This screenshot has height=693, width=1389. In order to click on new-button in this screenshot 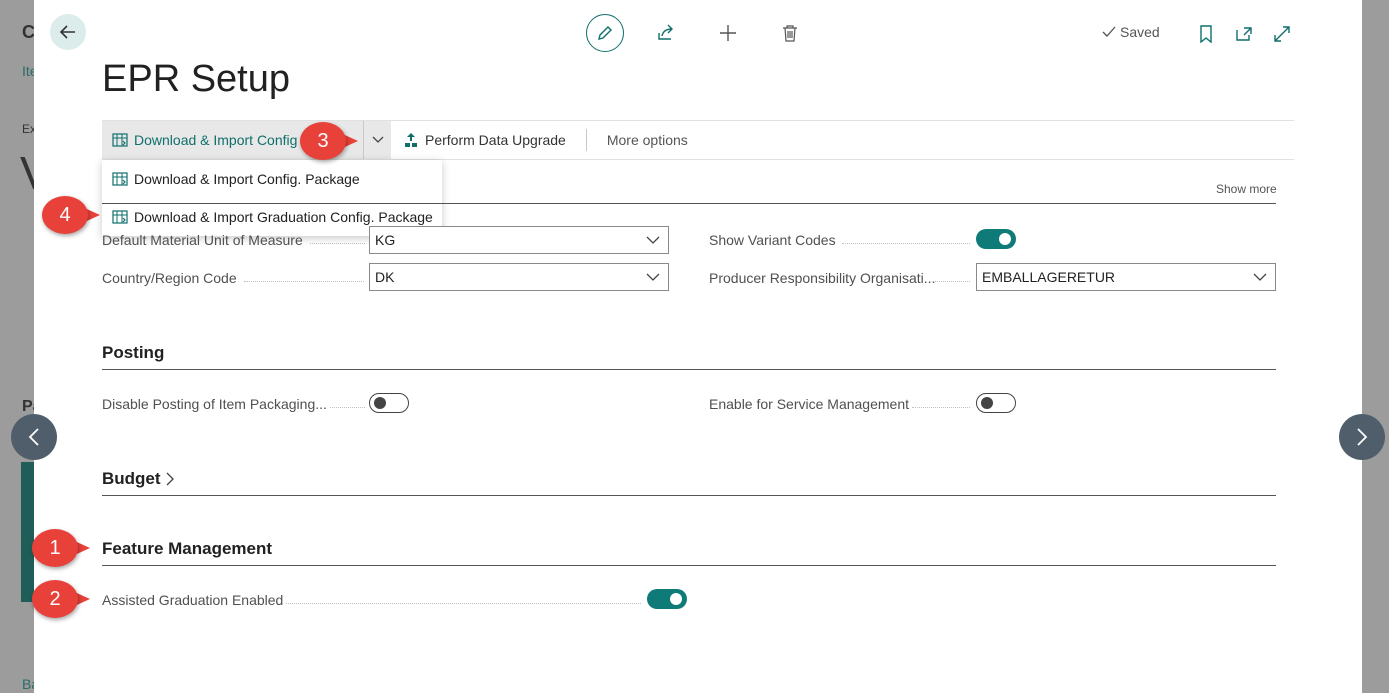, I will do `click(728, 33)`.